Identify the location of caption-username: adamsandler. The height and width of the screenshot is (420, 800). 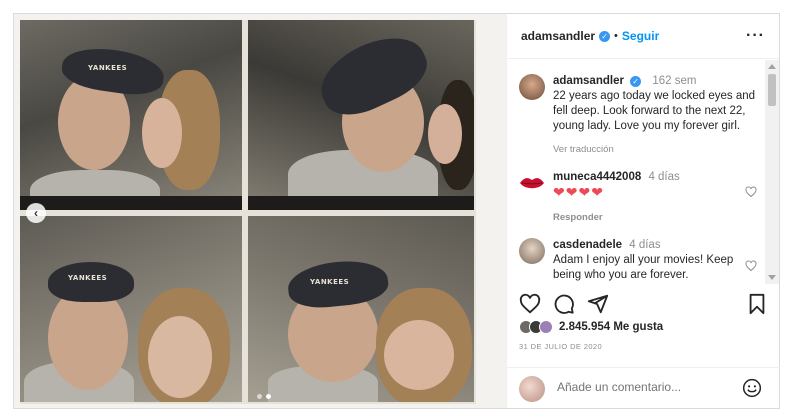
(588, 81).